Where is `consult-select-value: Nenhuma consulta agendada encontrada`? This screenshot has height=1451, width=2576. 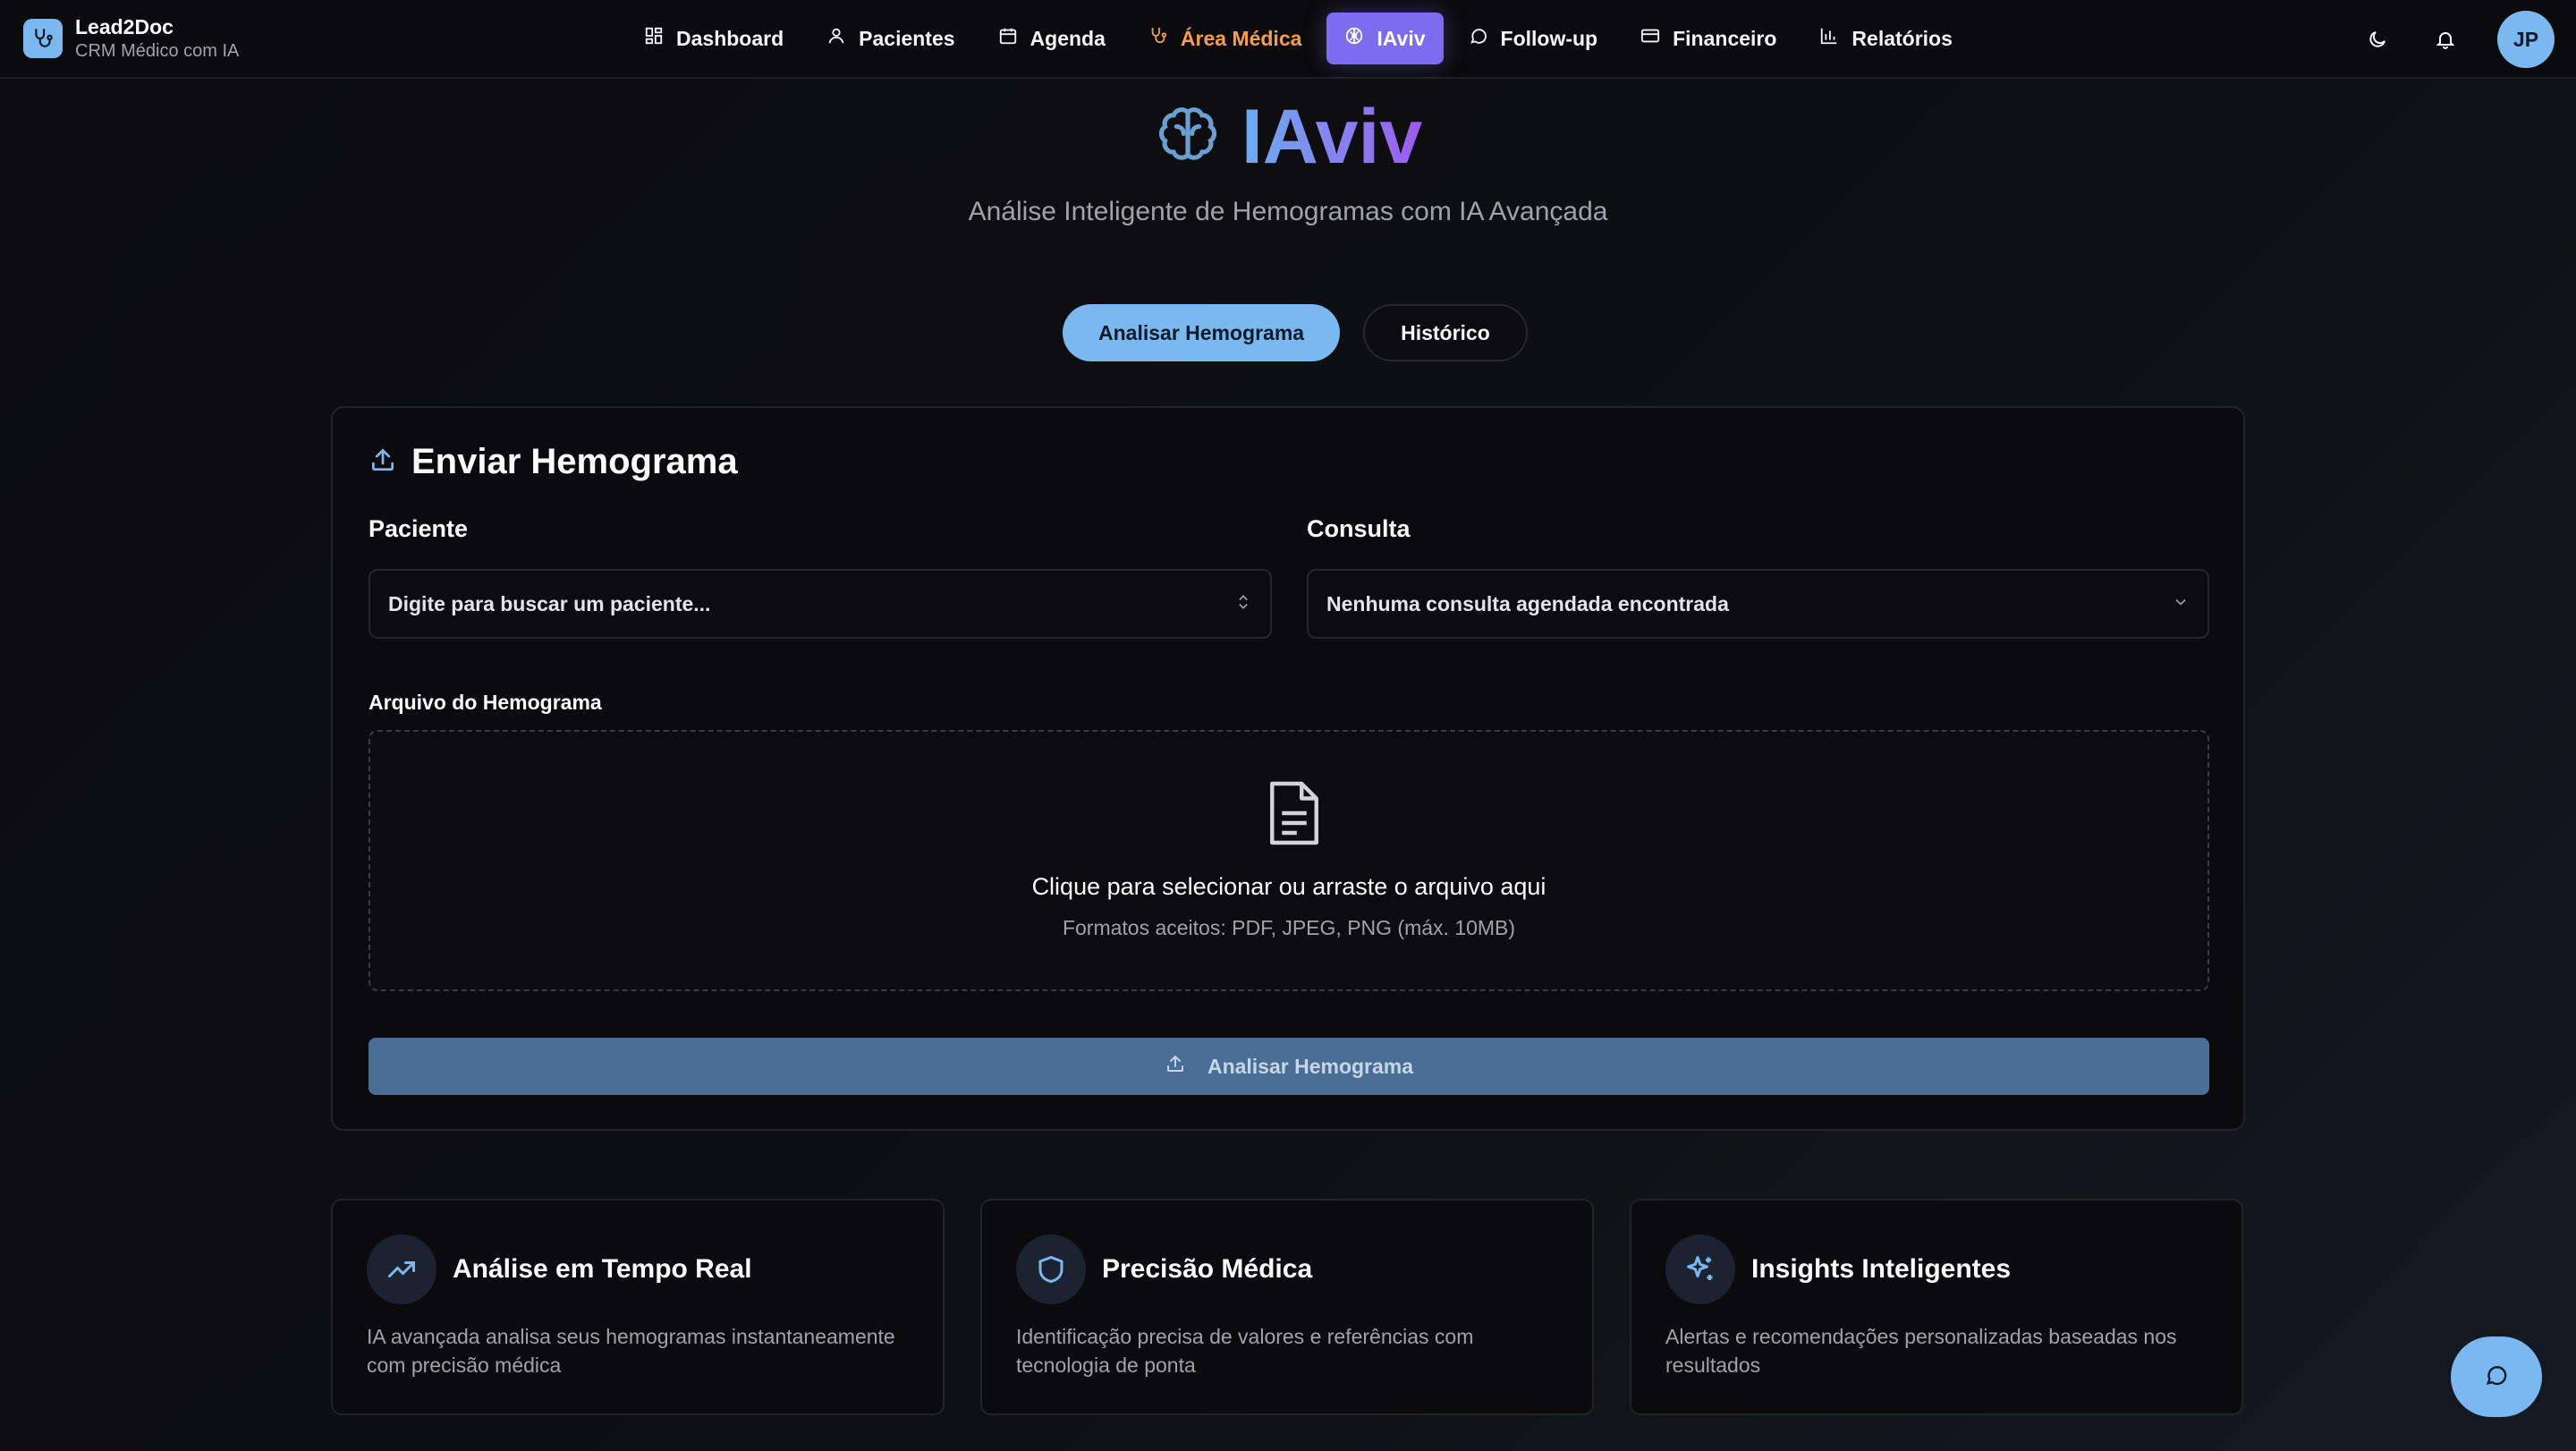
consult-select-value: Nenhuma consulta agendada encontrada is located at coordinates (1527, 603).